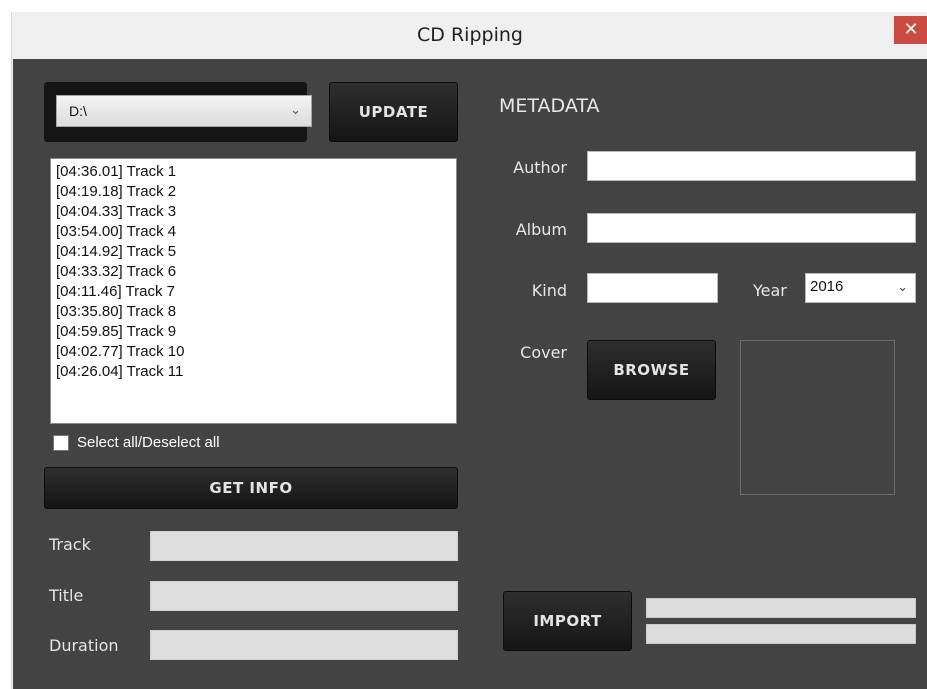  What do you see at coordinates (116, 212) in the screenshot?
I see `list-item: [04:04.33] Track 3` at bounding box center [116, 212].